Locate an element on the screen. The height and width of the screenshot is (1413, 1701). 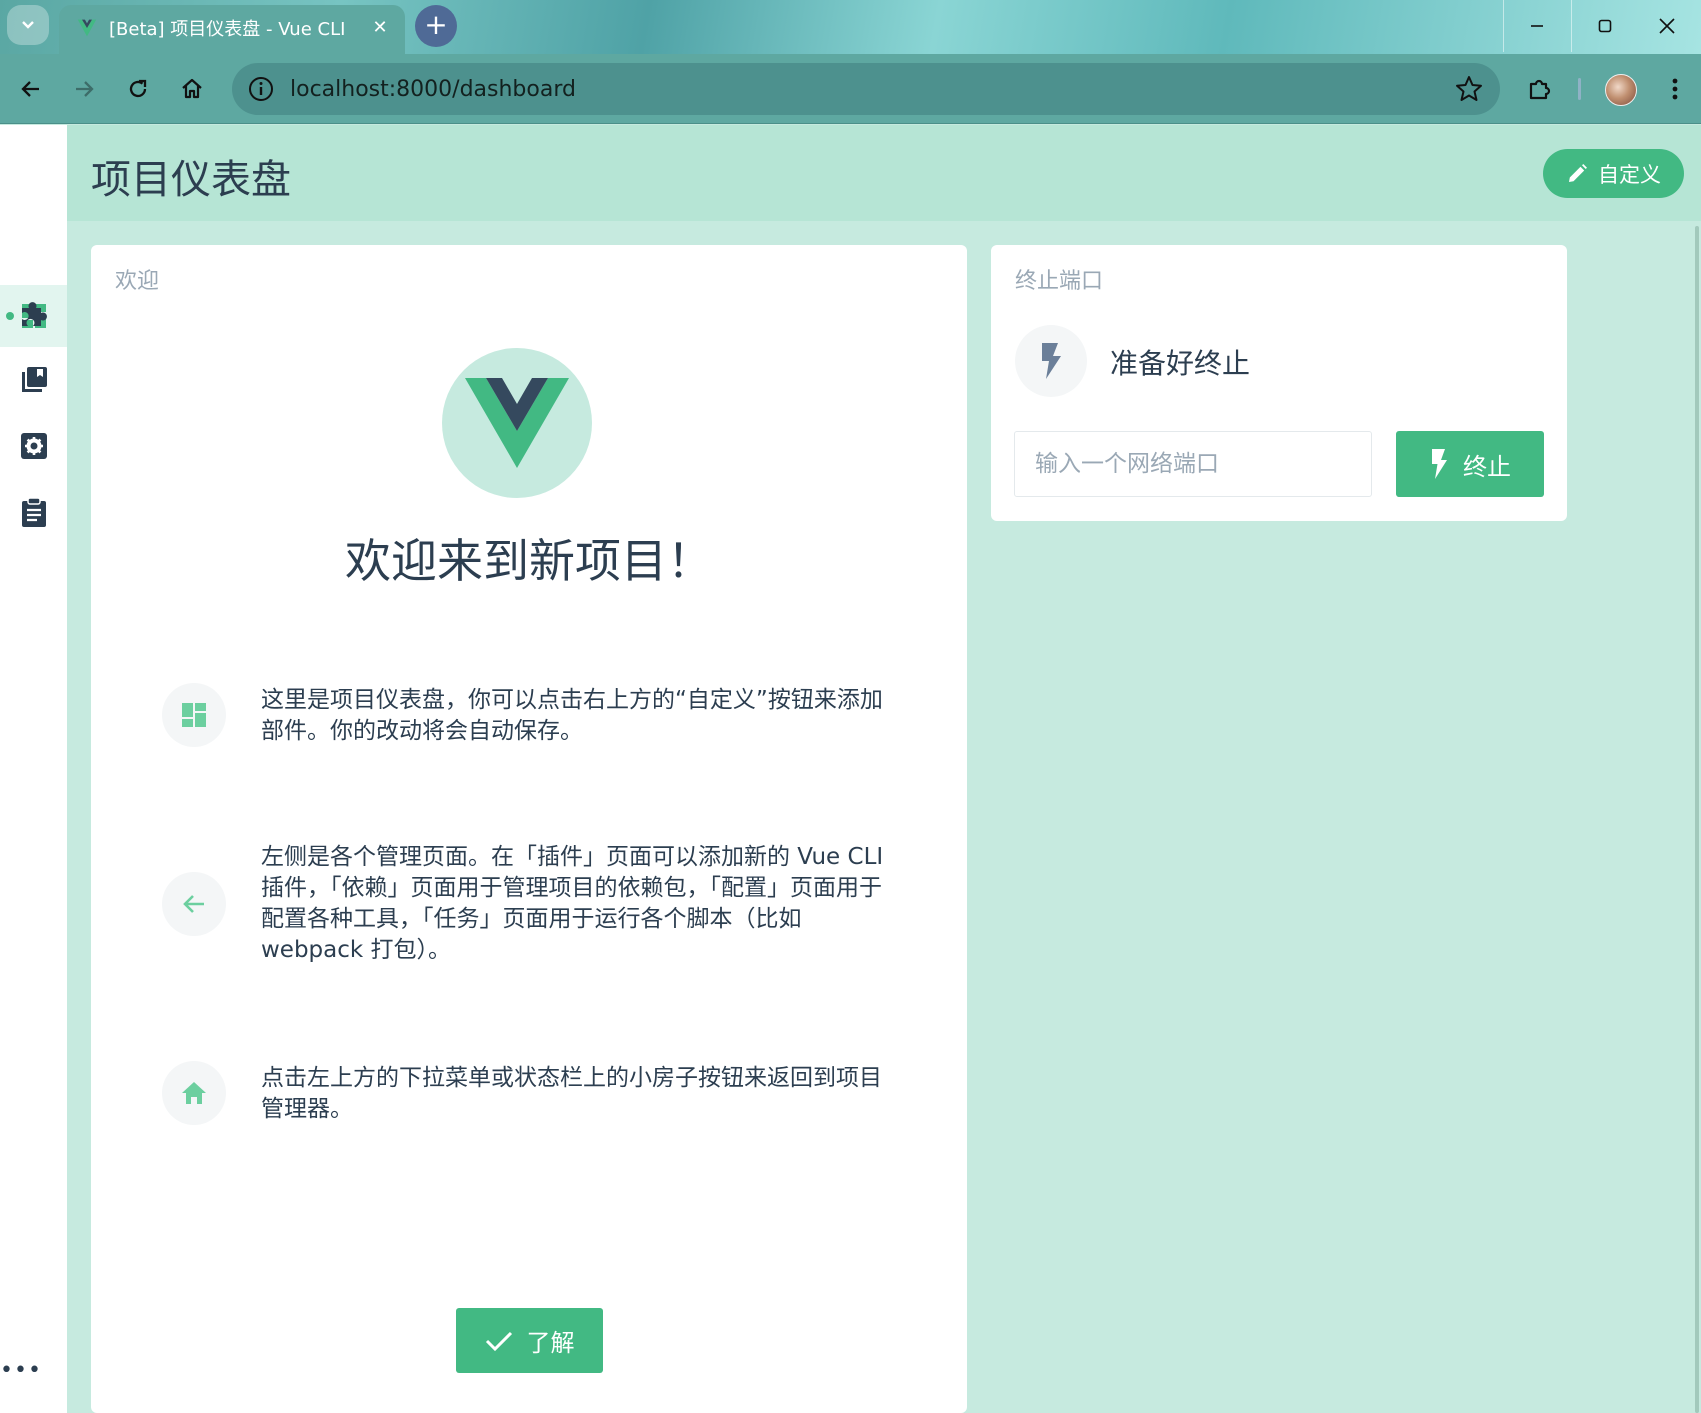
browser-title-bar: [Beta] 项目仪表盘 - Vue CLI ✕ + is located at coordinates (850, 27).